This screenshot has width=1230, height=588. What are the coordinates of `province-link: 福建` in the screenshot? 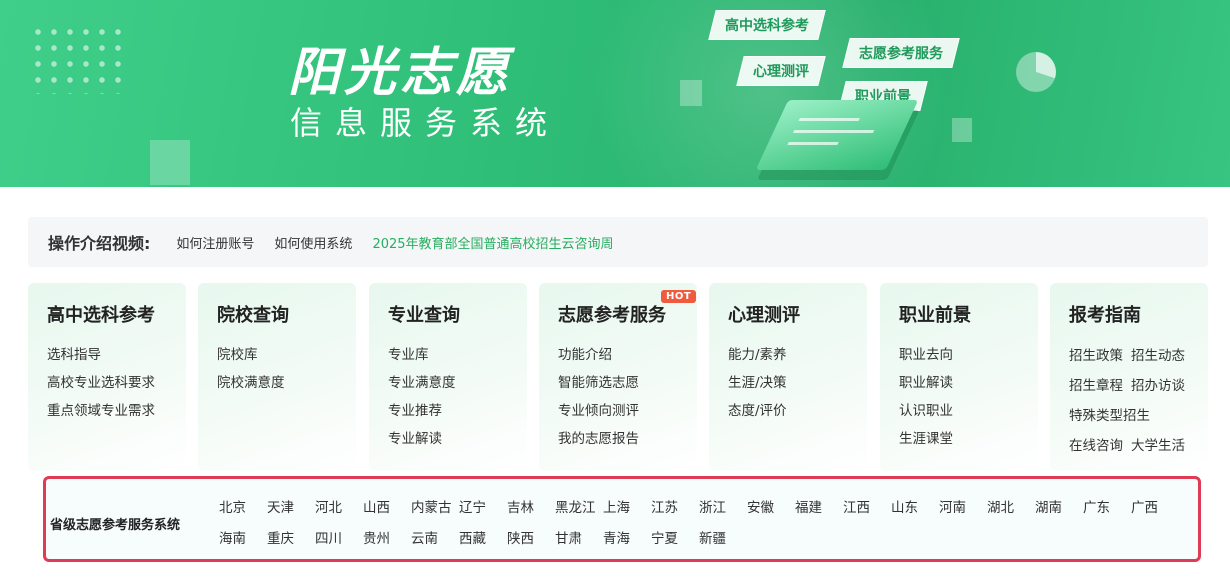 It's located at (819, 508).